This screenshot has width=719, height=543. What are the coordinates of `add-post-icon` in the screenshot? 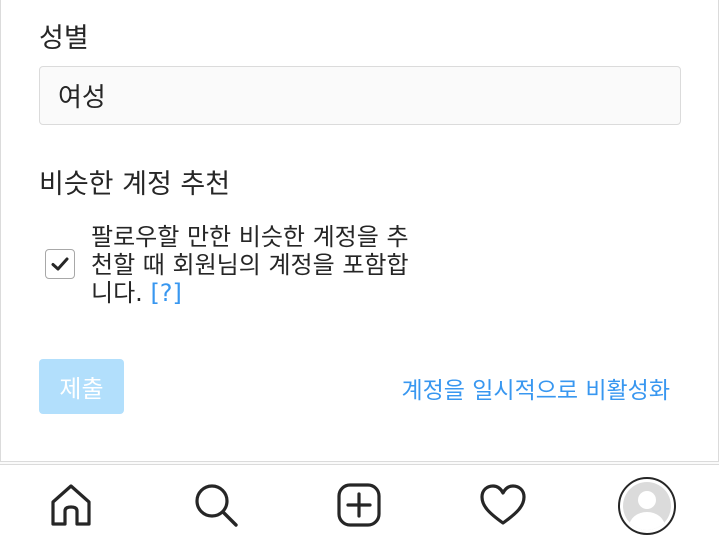 It's located at (359, 505).